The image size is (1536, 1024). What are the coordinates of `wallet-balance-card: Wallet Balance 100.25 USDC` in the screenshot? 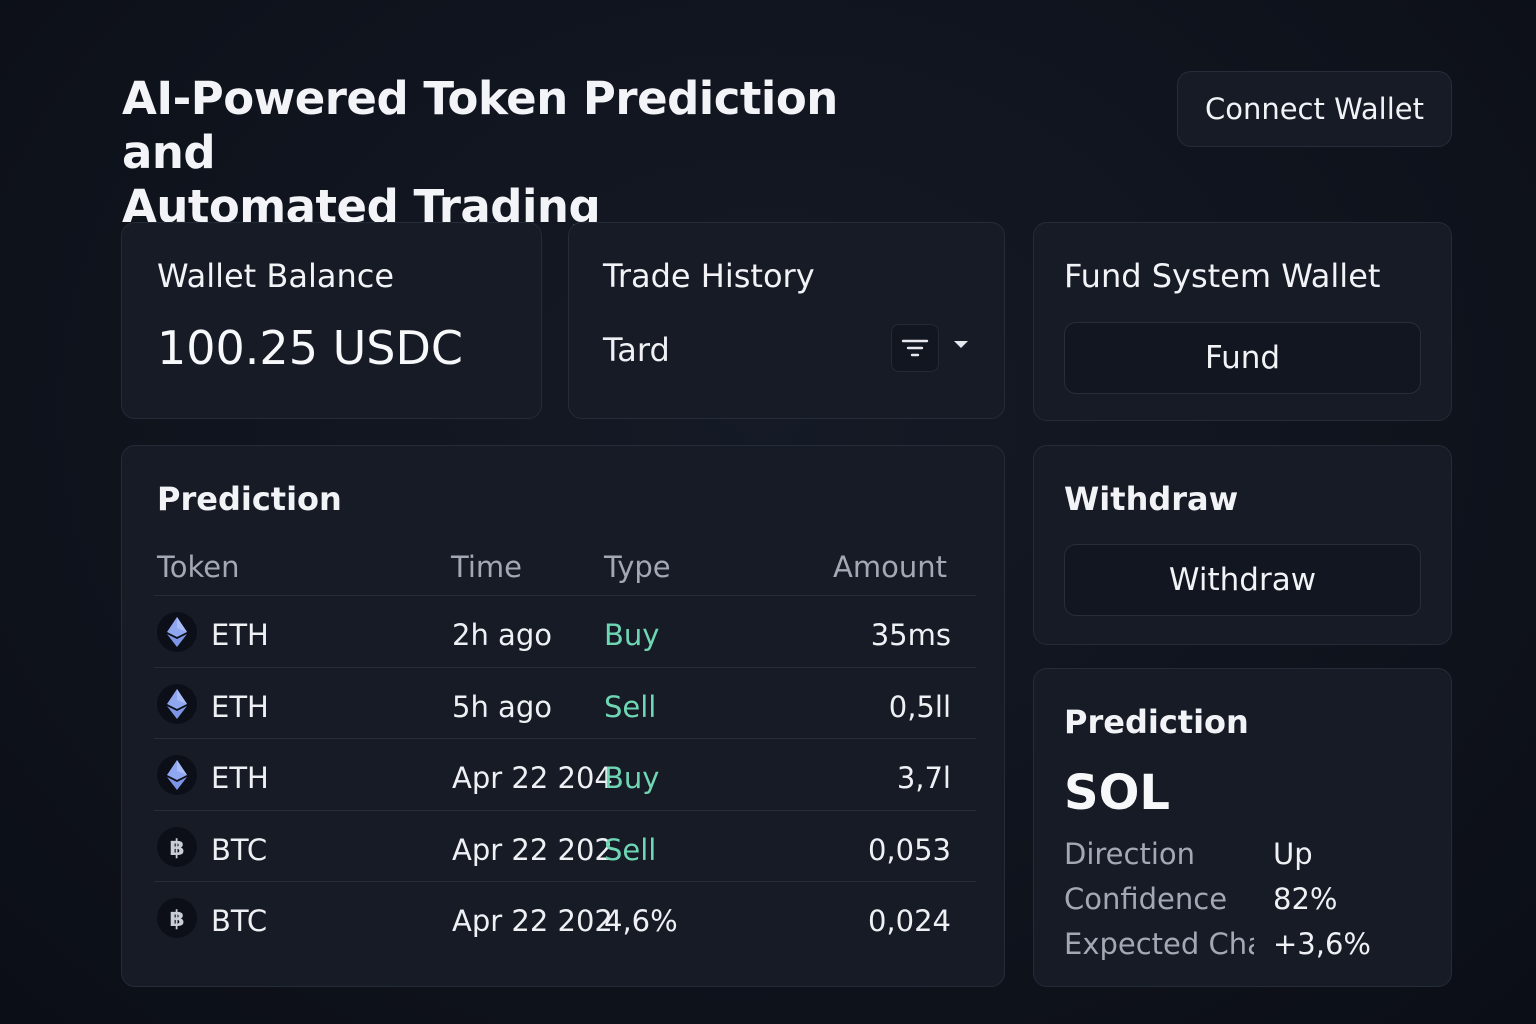 It's located at (331, 320).